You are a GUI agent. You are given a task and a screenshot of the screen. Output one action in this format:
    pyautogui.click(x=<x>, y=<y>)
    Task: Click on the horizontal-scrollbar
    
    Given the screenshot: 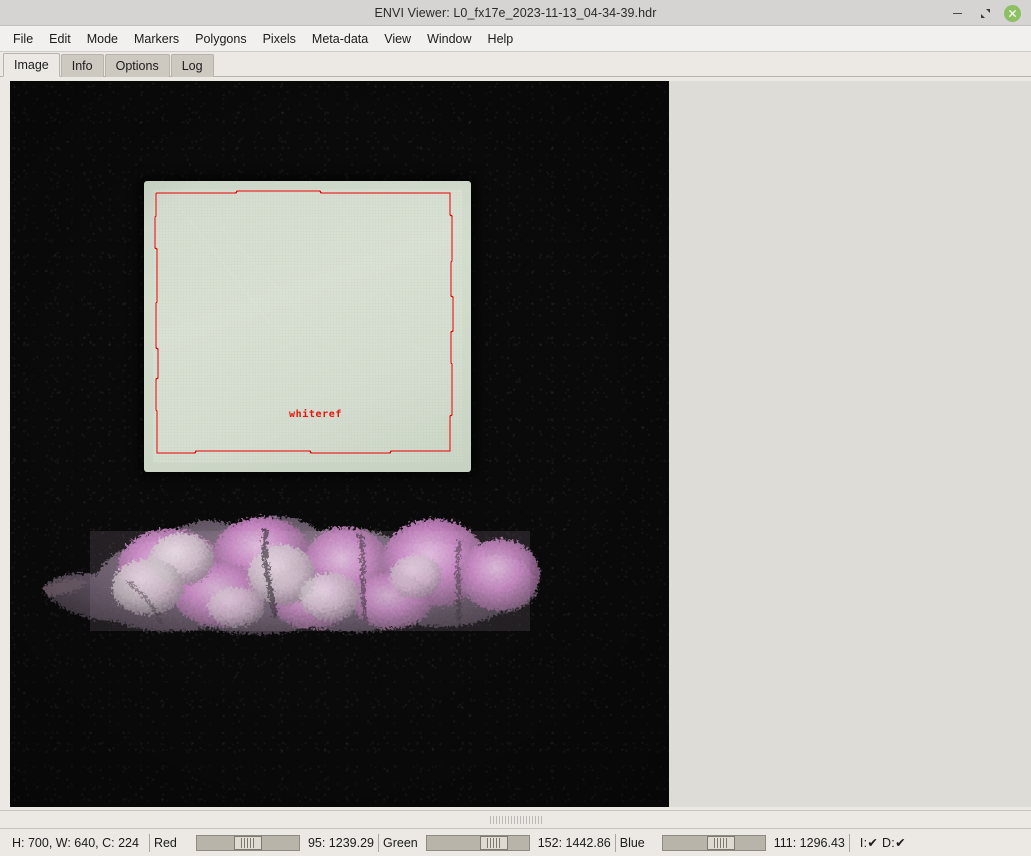 What is the action you would take?
    pyautogui.click(x=515, y=819)
    